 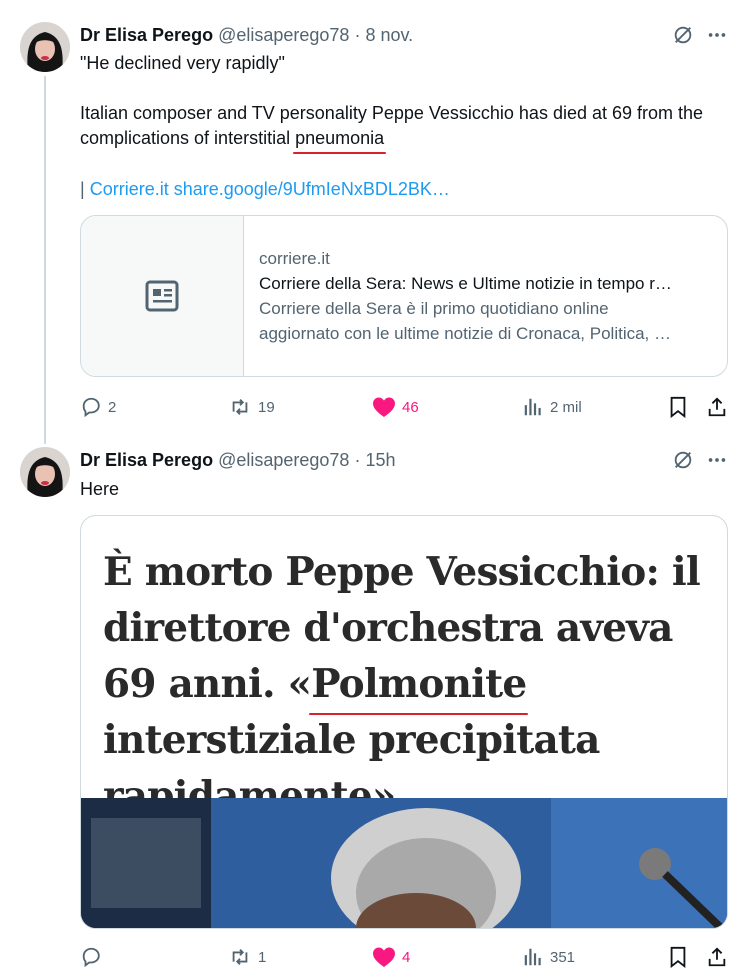 I want to click on tweet-header: Dr Elisa Perego @elisaperego78 · 15h, so click(x=238, y=460).